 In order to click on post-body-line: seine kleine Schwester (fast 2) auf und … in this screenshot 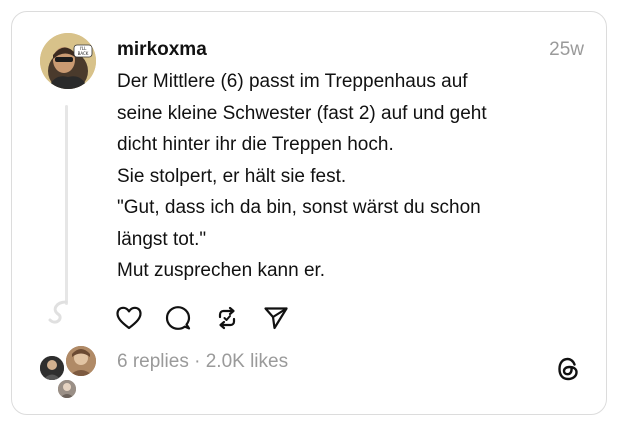, I will do `click(302, 113)`.